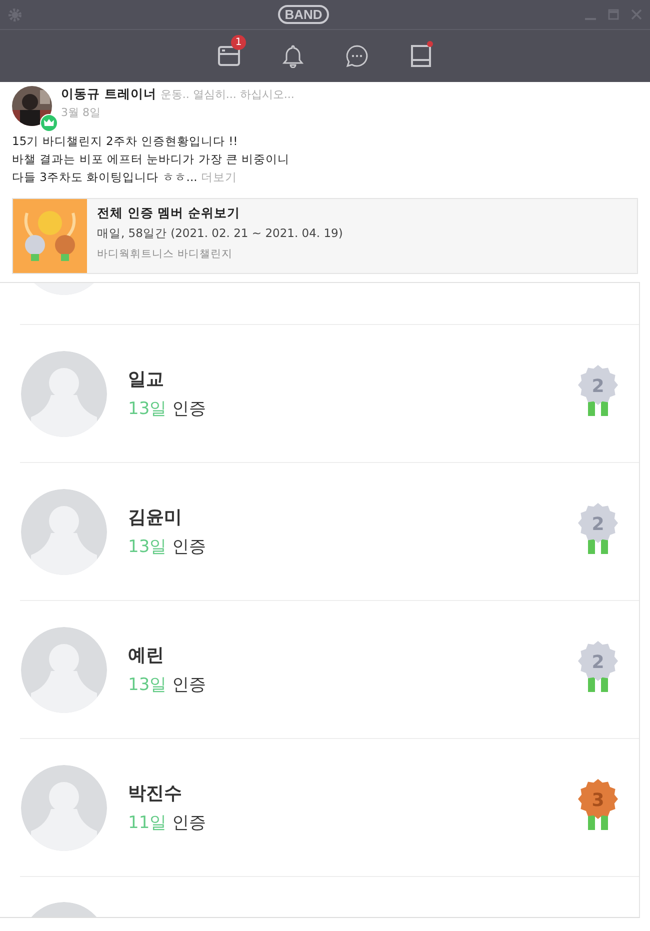 The width and height of the screenshot is (650, 931). I want to click on medal-rank: 3, so click(598, 800).